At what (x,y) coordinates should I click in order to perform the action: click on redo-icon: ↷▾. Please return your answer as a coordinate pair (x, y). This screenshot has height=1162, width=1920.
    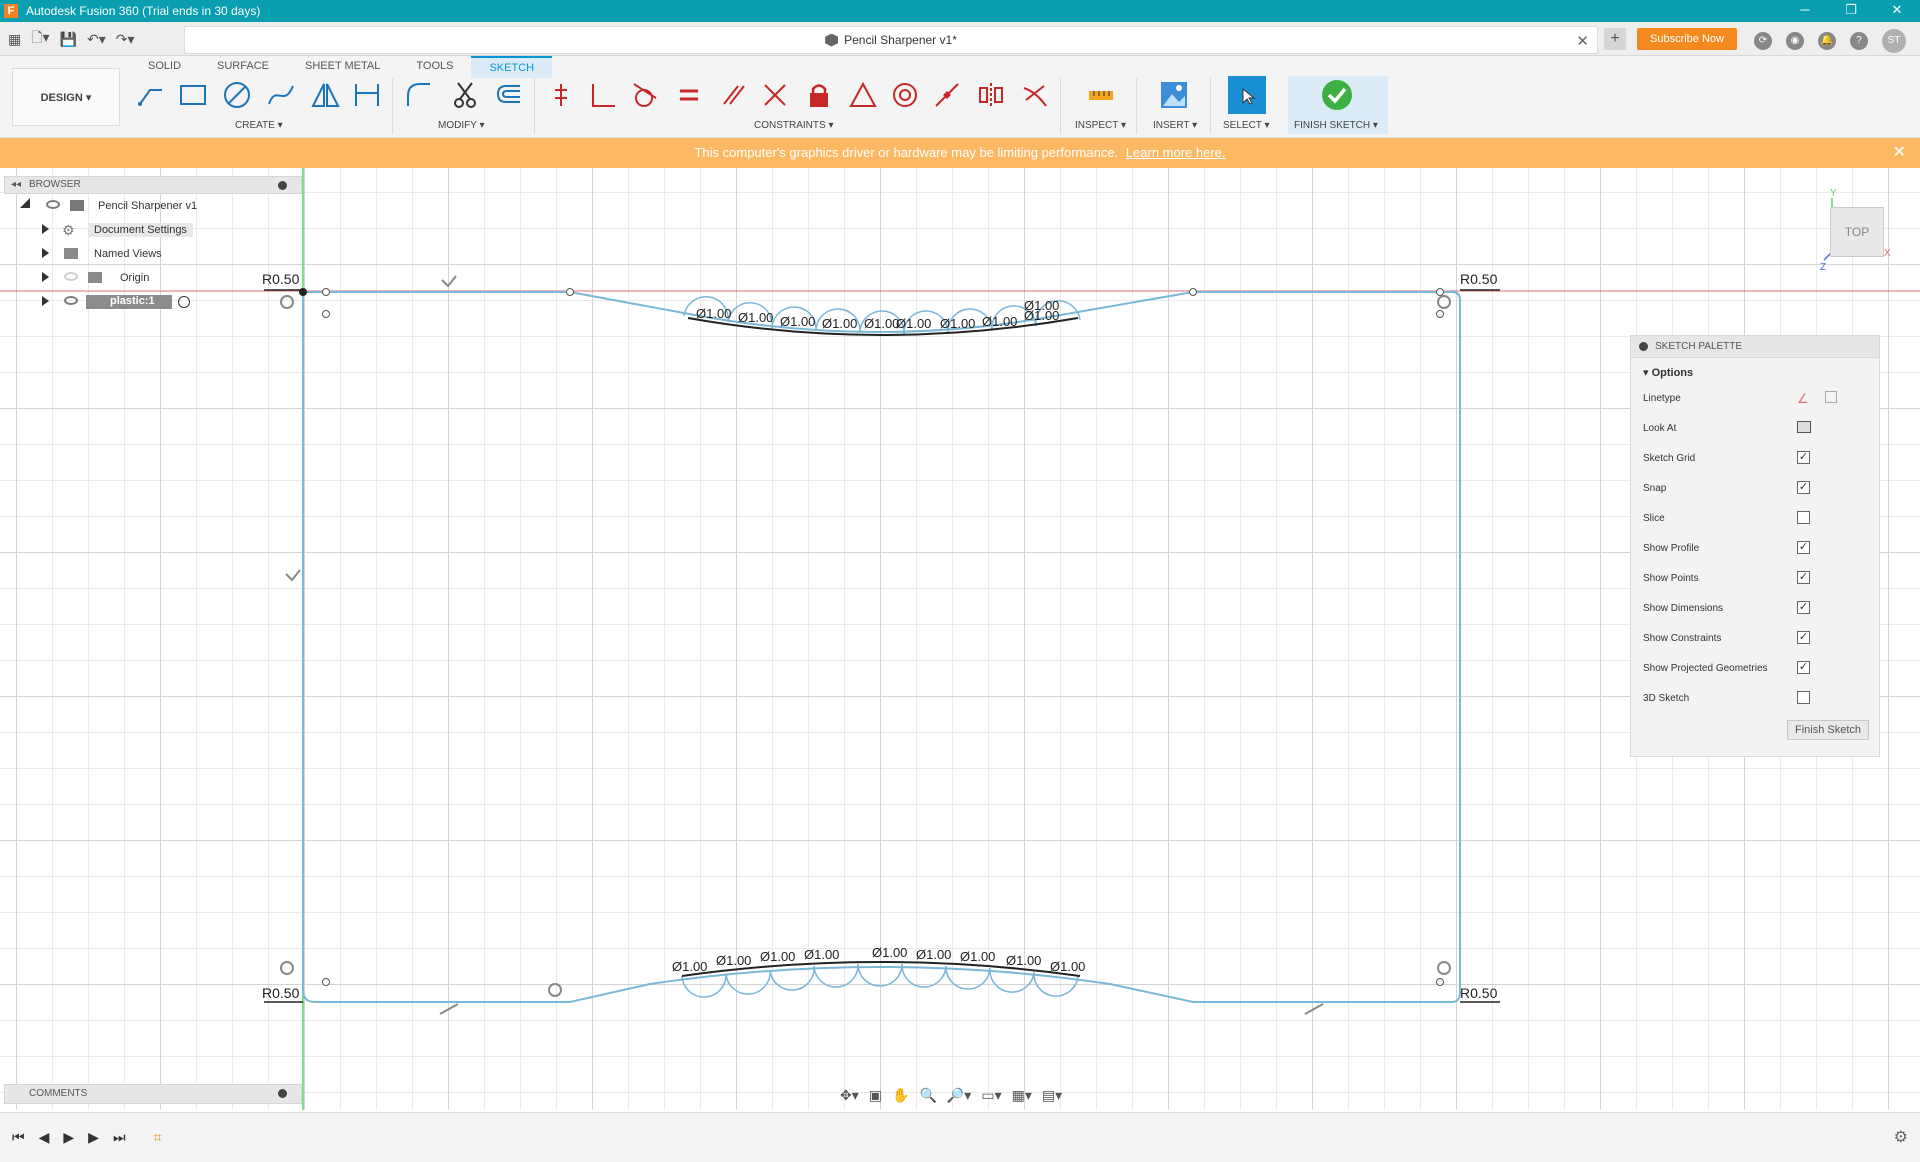
    Looking at the image, I should click on (125, 39).